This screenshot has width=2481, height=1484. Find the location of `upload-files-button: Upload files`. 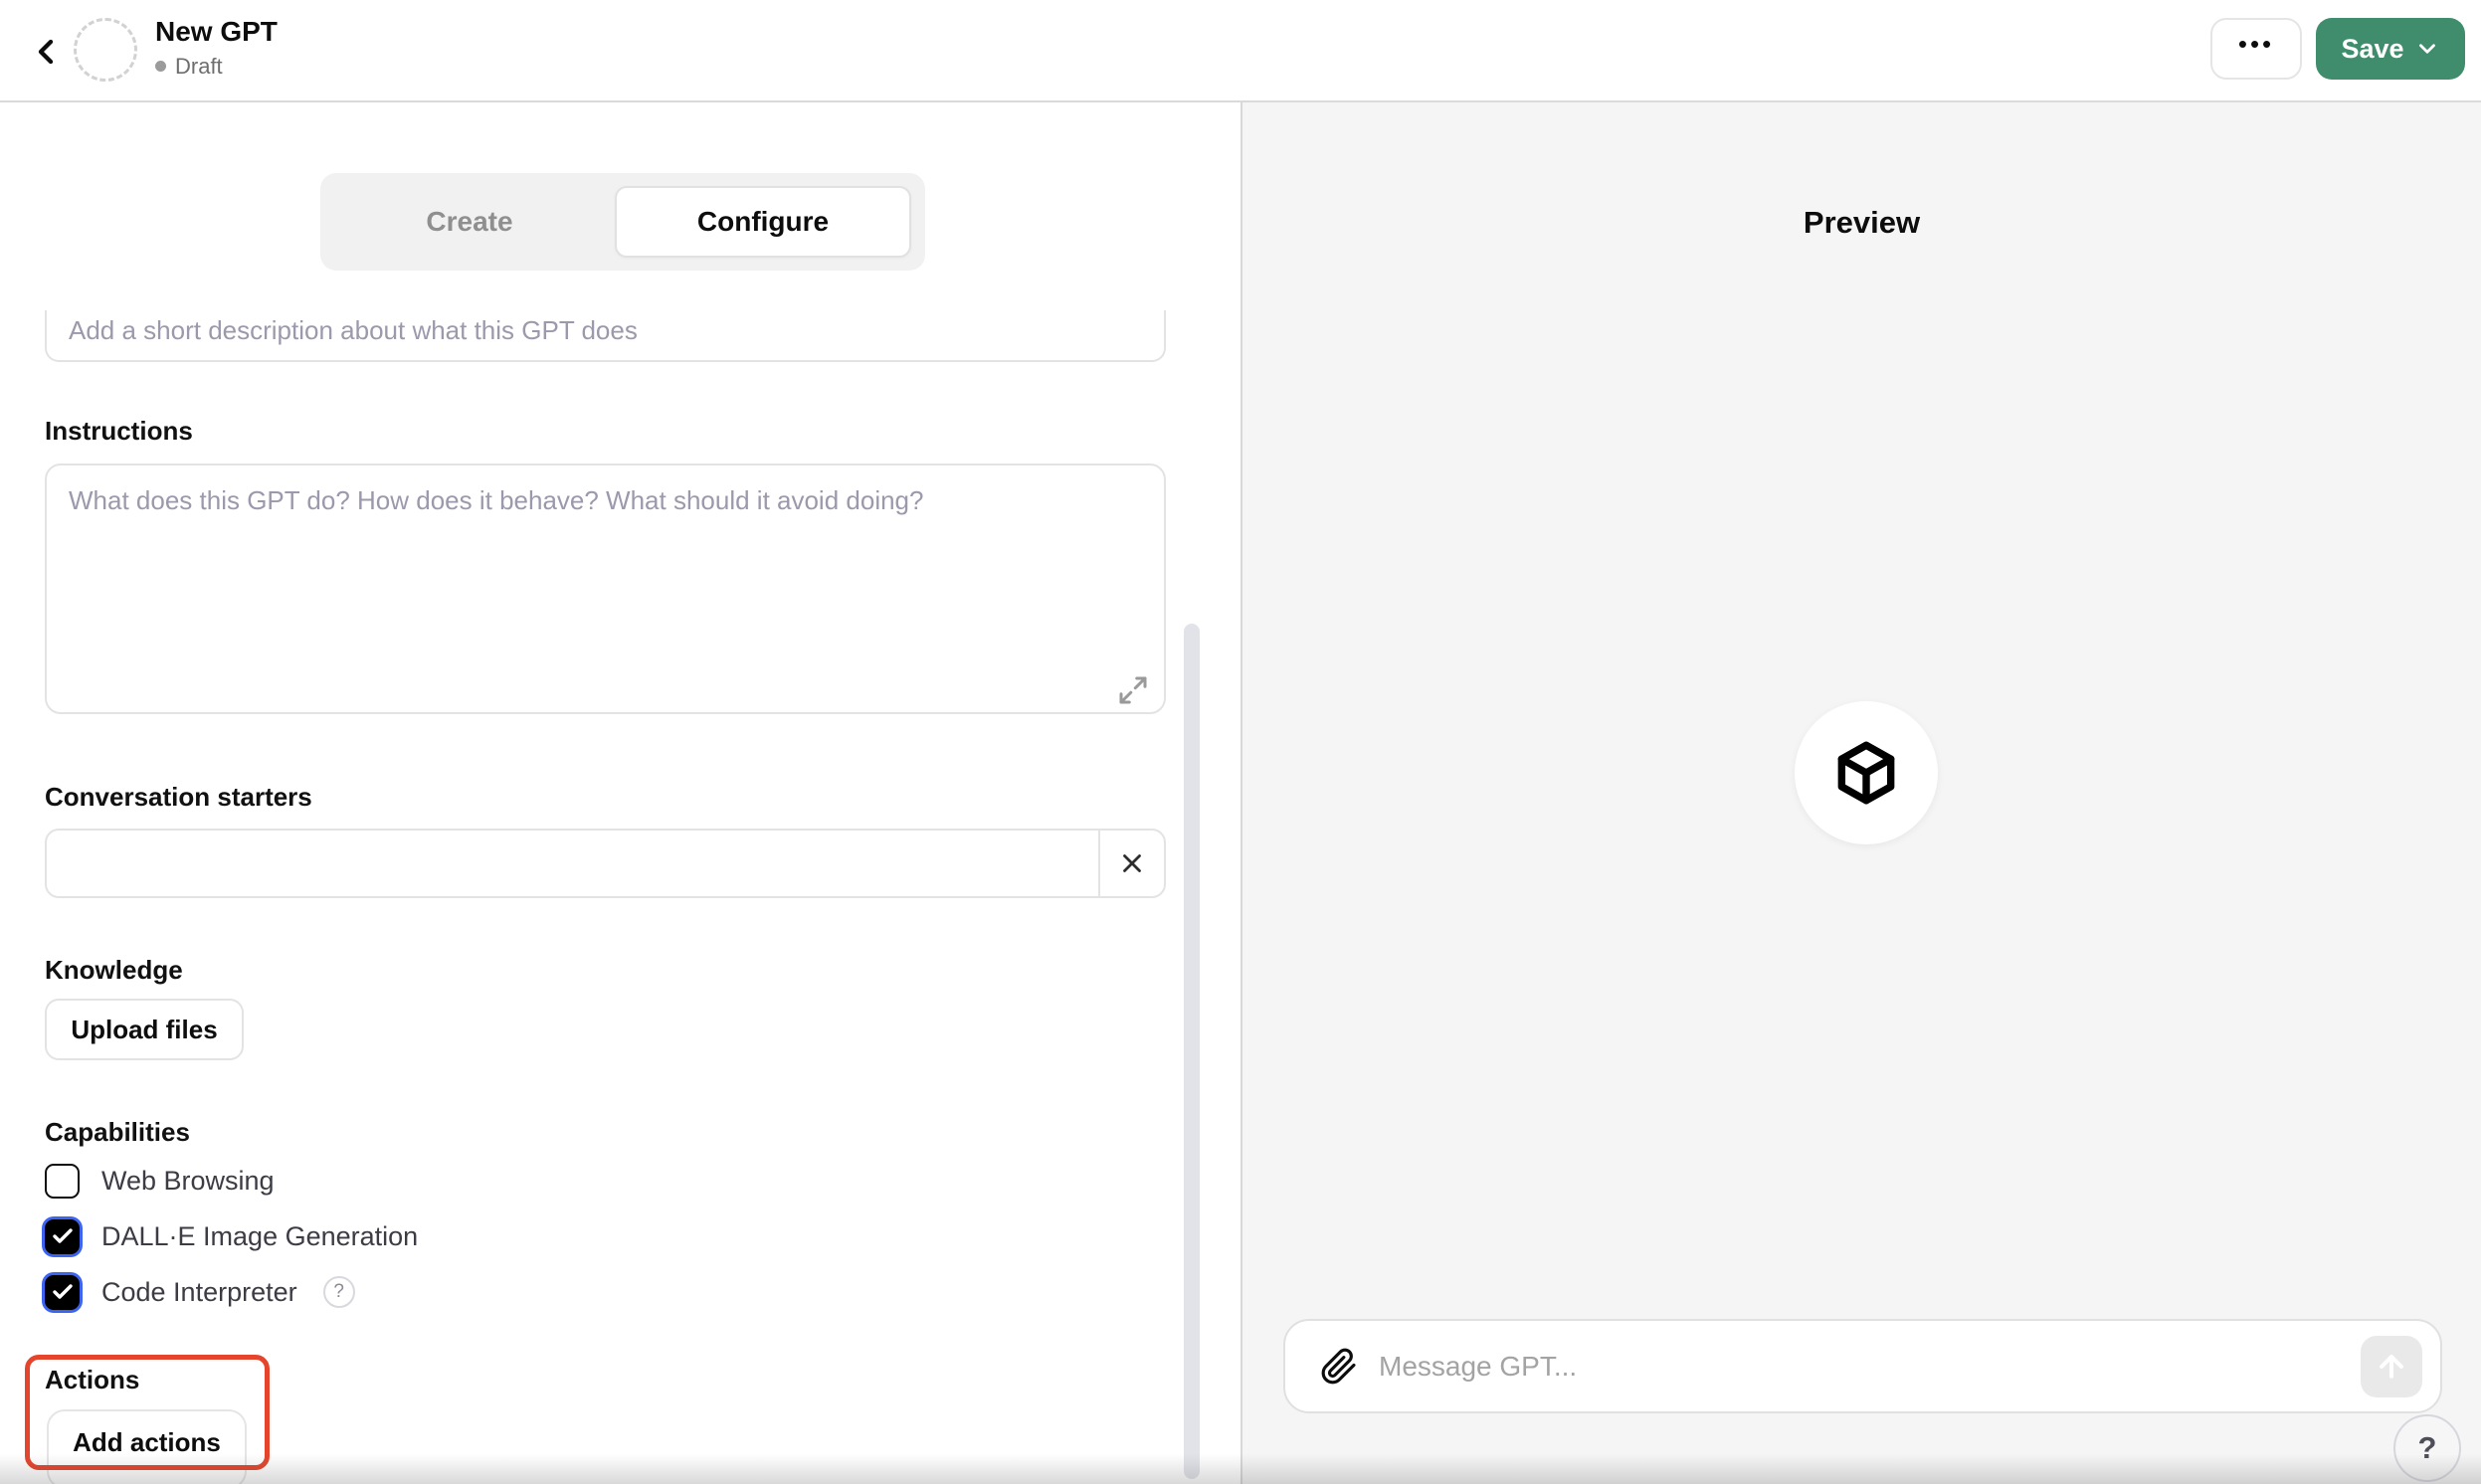

upload-files-button: Upload files is located at coordinates (144, 1029).